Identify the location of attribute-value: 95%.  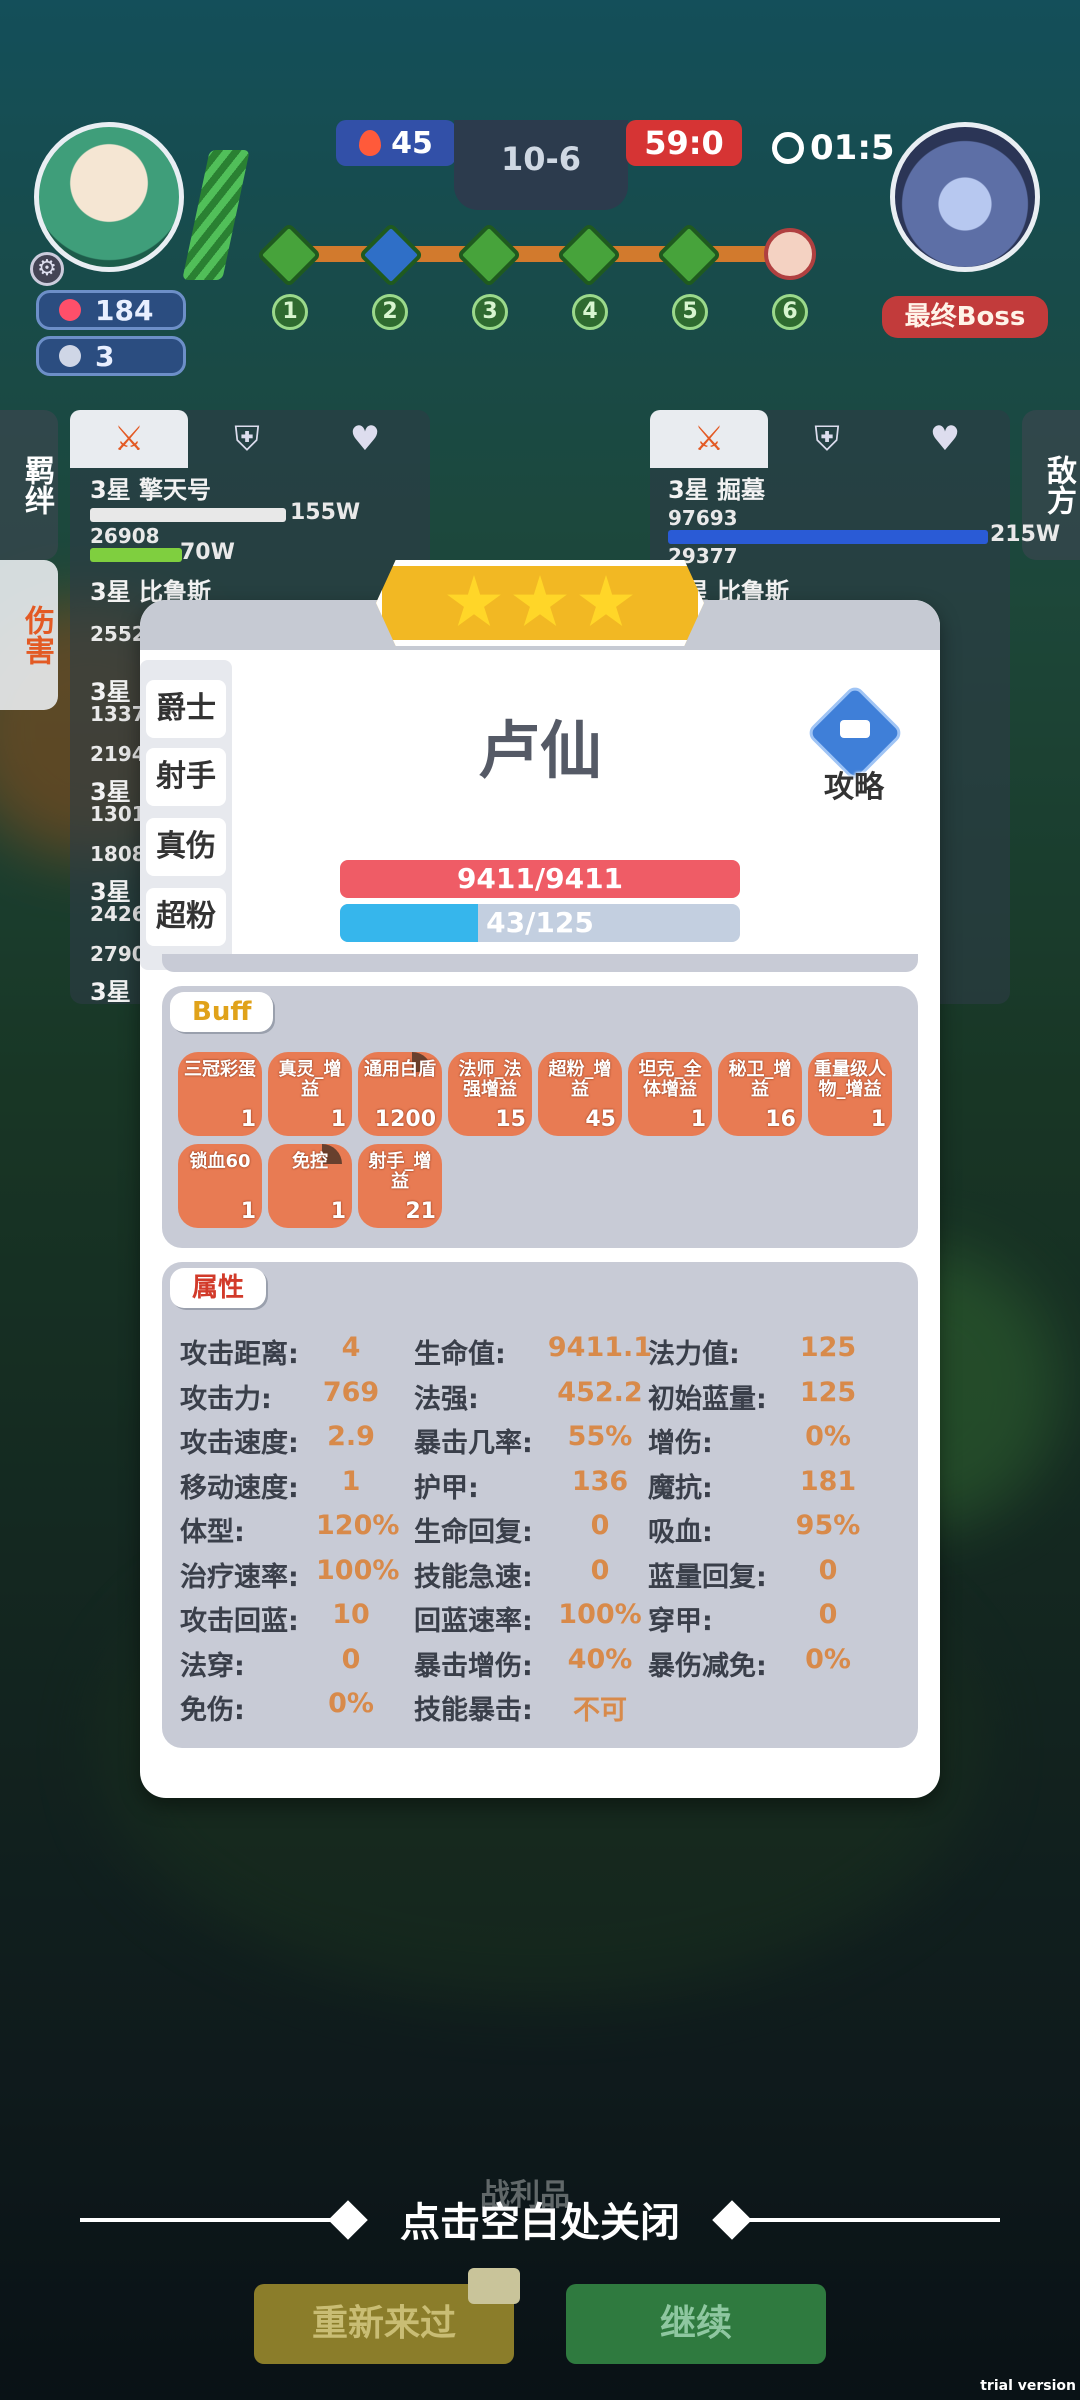
(828, 1525).